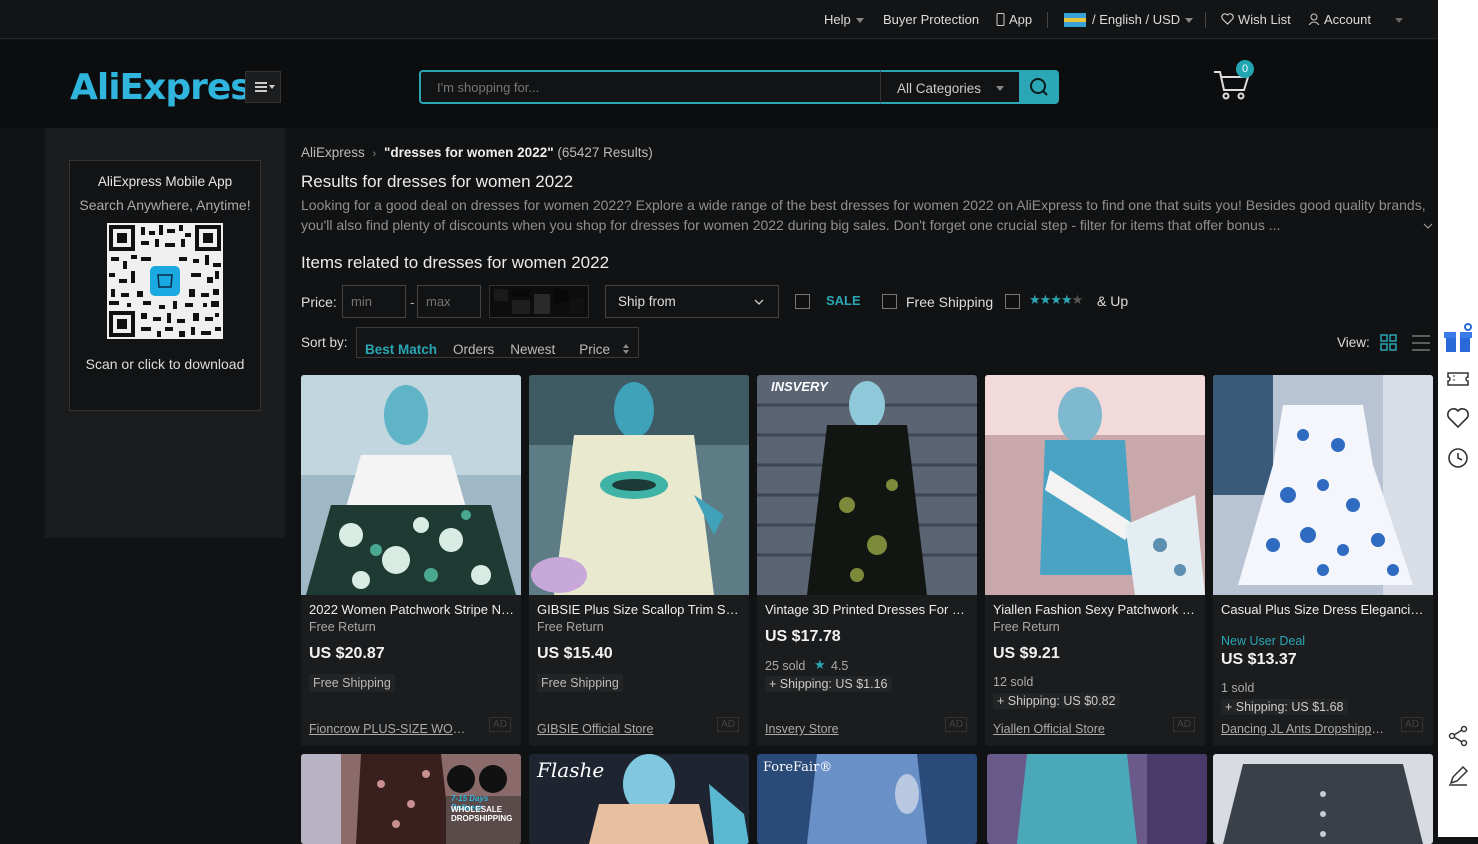 The height and width of the screenshot is (844, 1478). Describe the element at coordinates (1075, 729) in the screenshot. I see `store-link: Yiallen Official Store` at that location.